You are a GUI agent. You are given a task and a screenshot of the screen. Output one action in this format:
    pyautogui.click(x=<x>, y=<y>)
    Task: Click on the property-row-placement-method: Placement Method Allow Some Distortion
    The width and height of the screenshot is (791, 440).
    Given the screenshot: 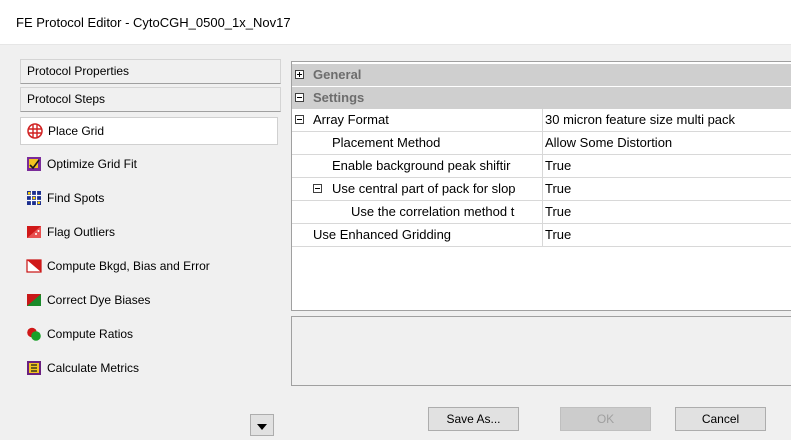 What is the action you would take?
    pyautogui.click(x=541, y=143)
    